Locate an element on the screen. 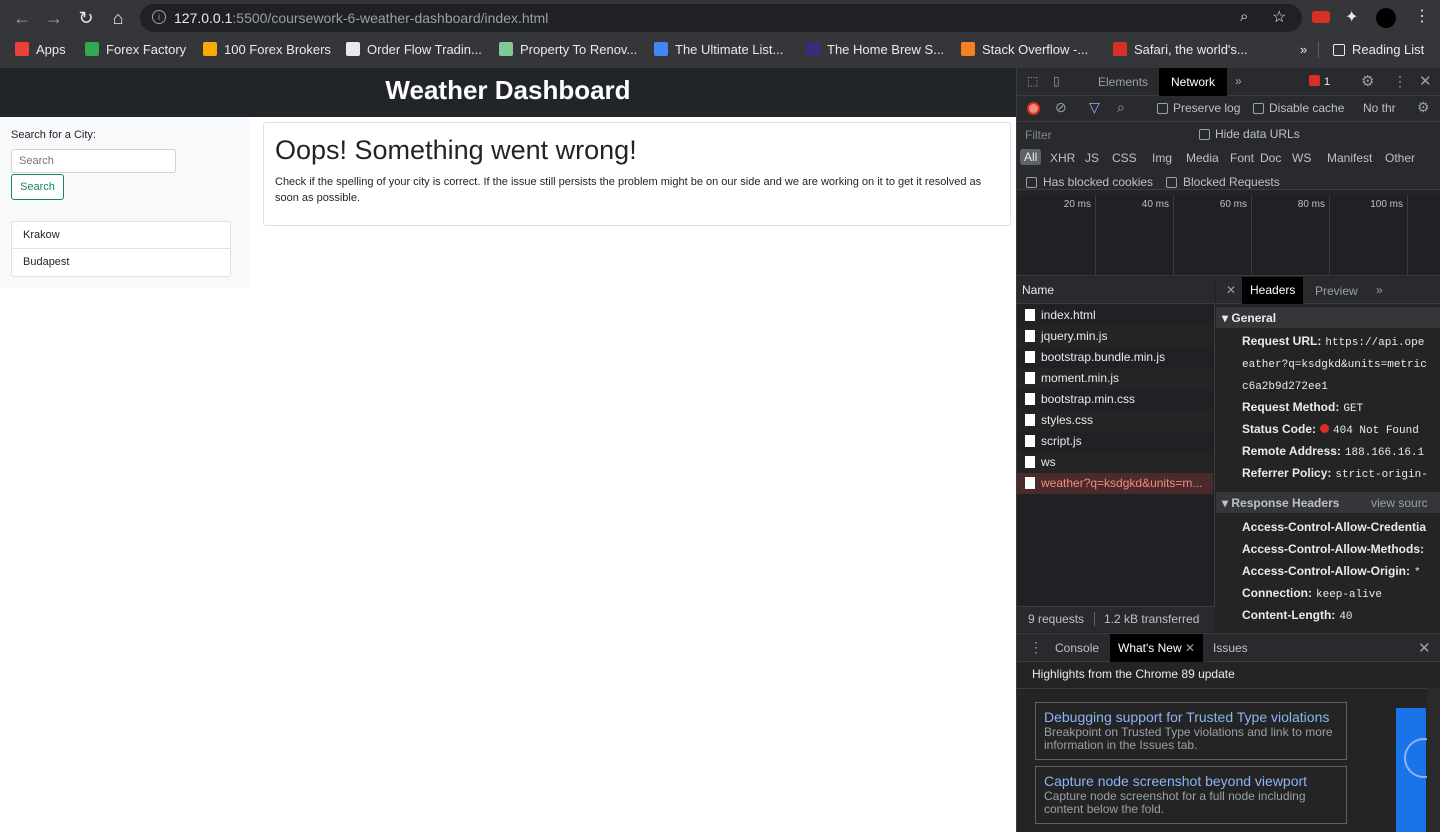  request-row: bootstrap.bundle.min.js is located at coordinates (1115, 357).